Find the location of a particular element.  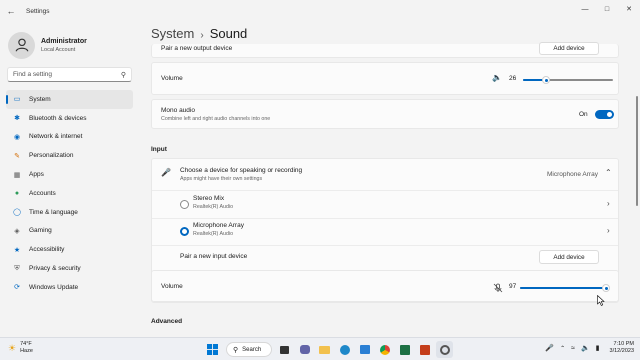

profile: Administrator Local Account is located at coordinates (70, 42).